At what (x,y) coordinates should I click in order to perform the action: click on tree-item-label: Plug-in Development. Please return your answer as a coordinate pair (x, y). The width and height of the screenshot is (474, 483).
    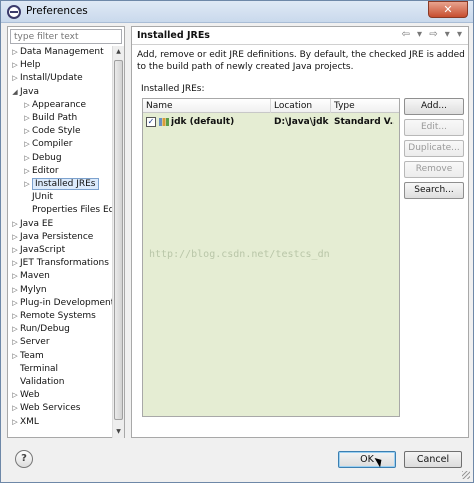
    Looking at the image, I should click on (66, 302).